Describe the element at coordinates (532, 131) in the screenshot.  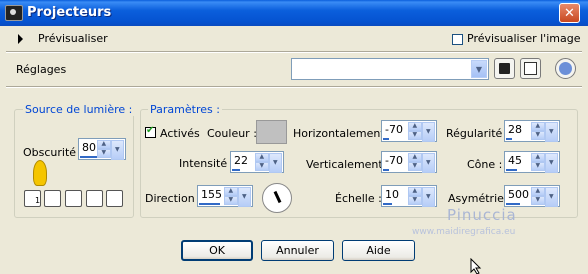
I see `regularity-spinner: 28 ▲ ▼ ▼` at that location.